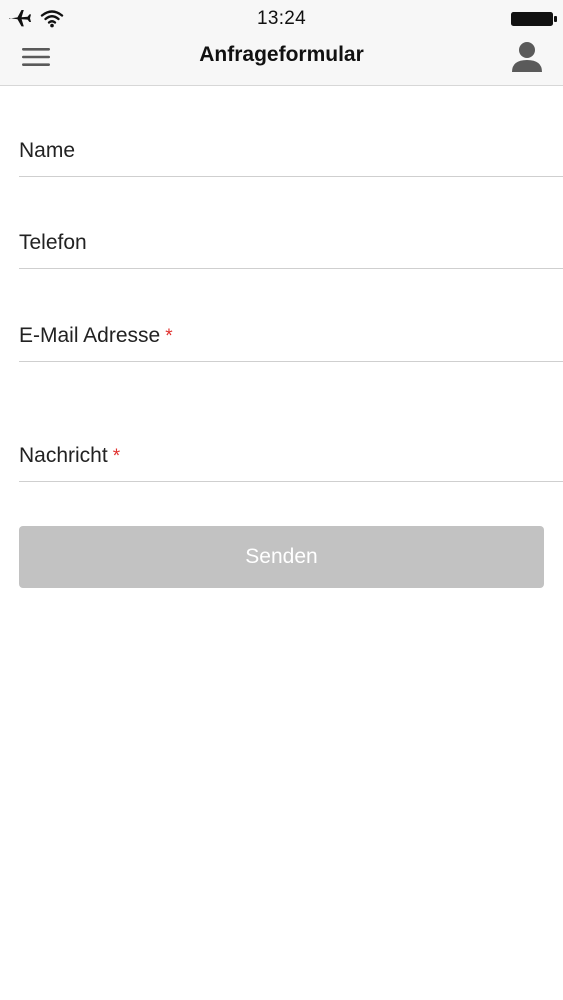 This screenshot has height=1000, width=563. I want to click on top-bar: 13:24 Anfrageformular, so click(281, 43).